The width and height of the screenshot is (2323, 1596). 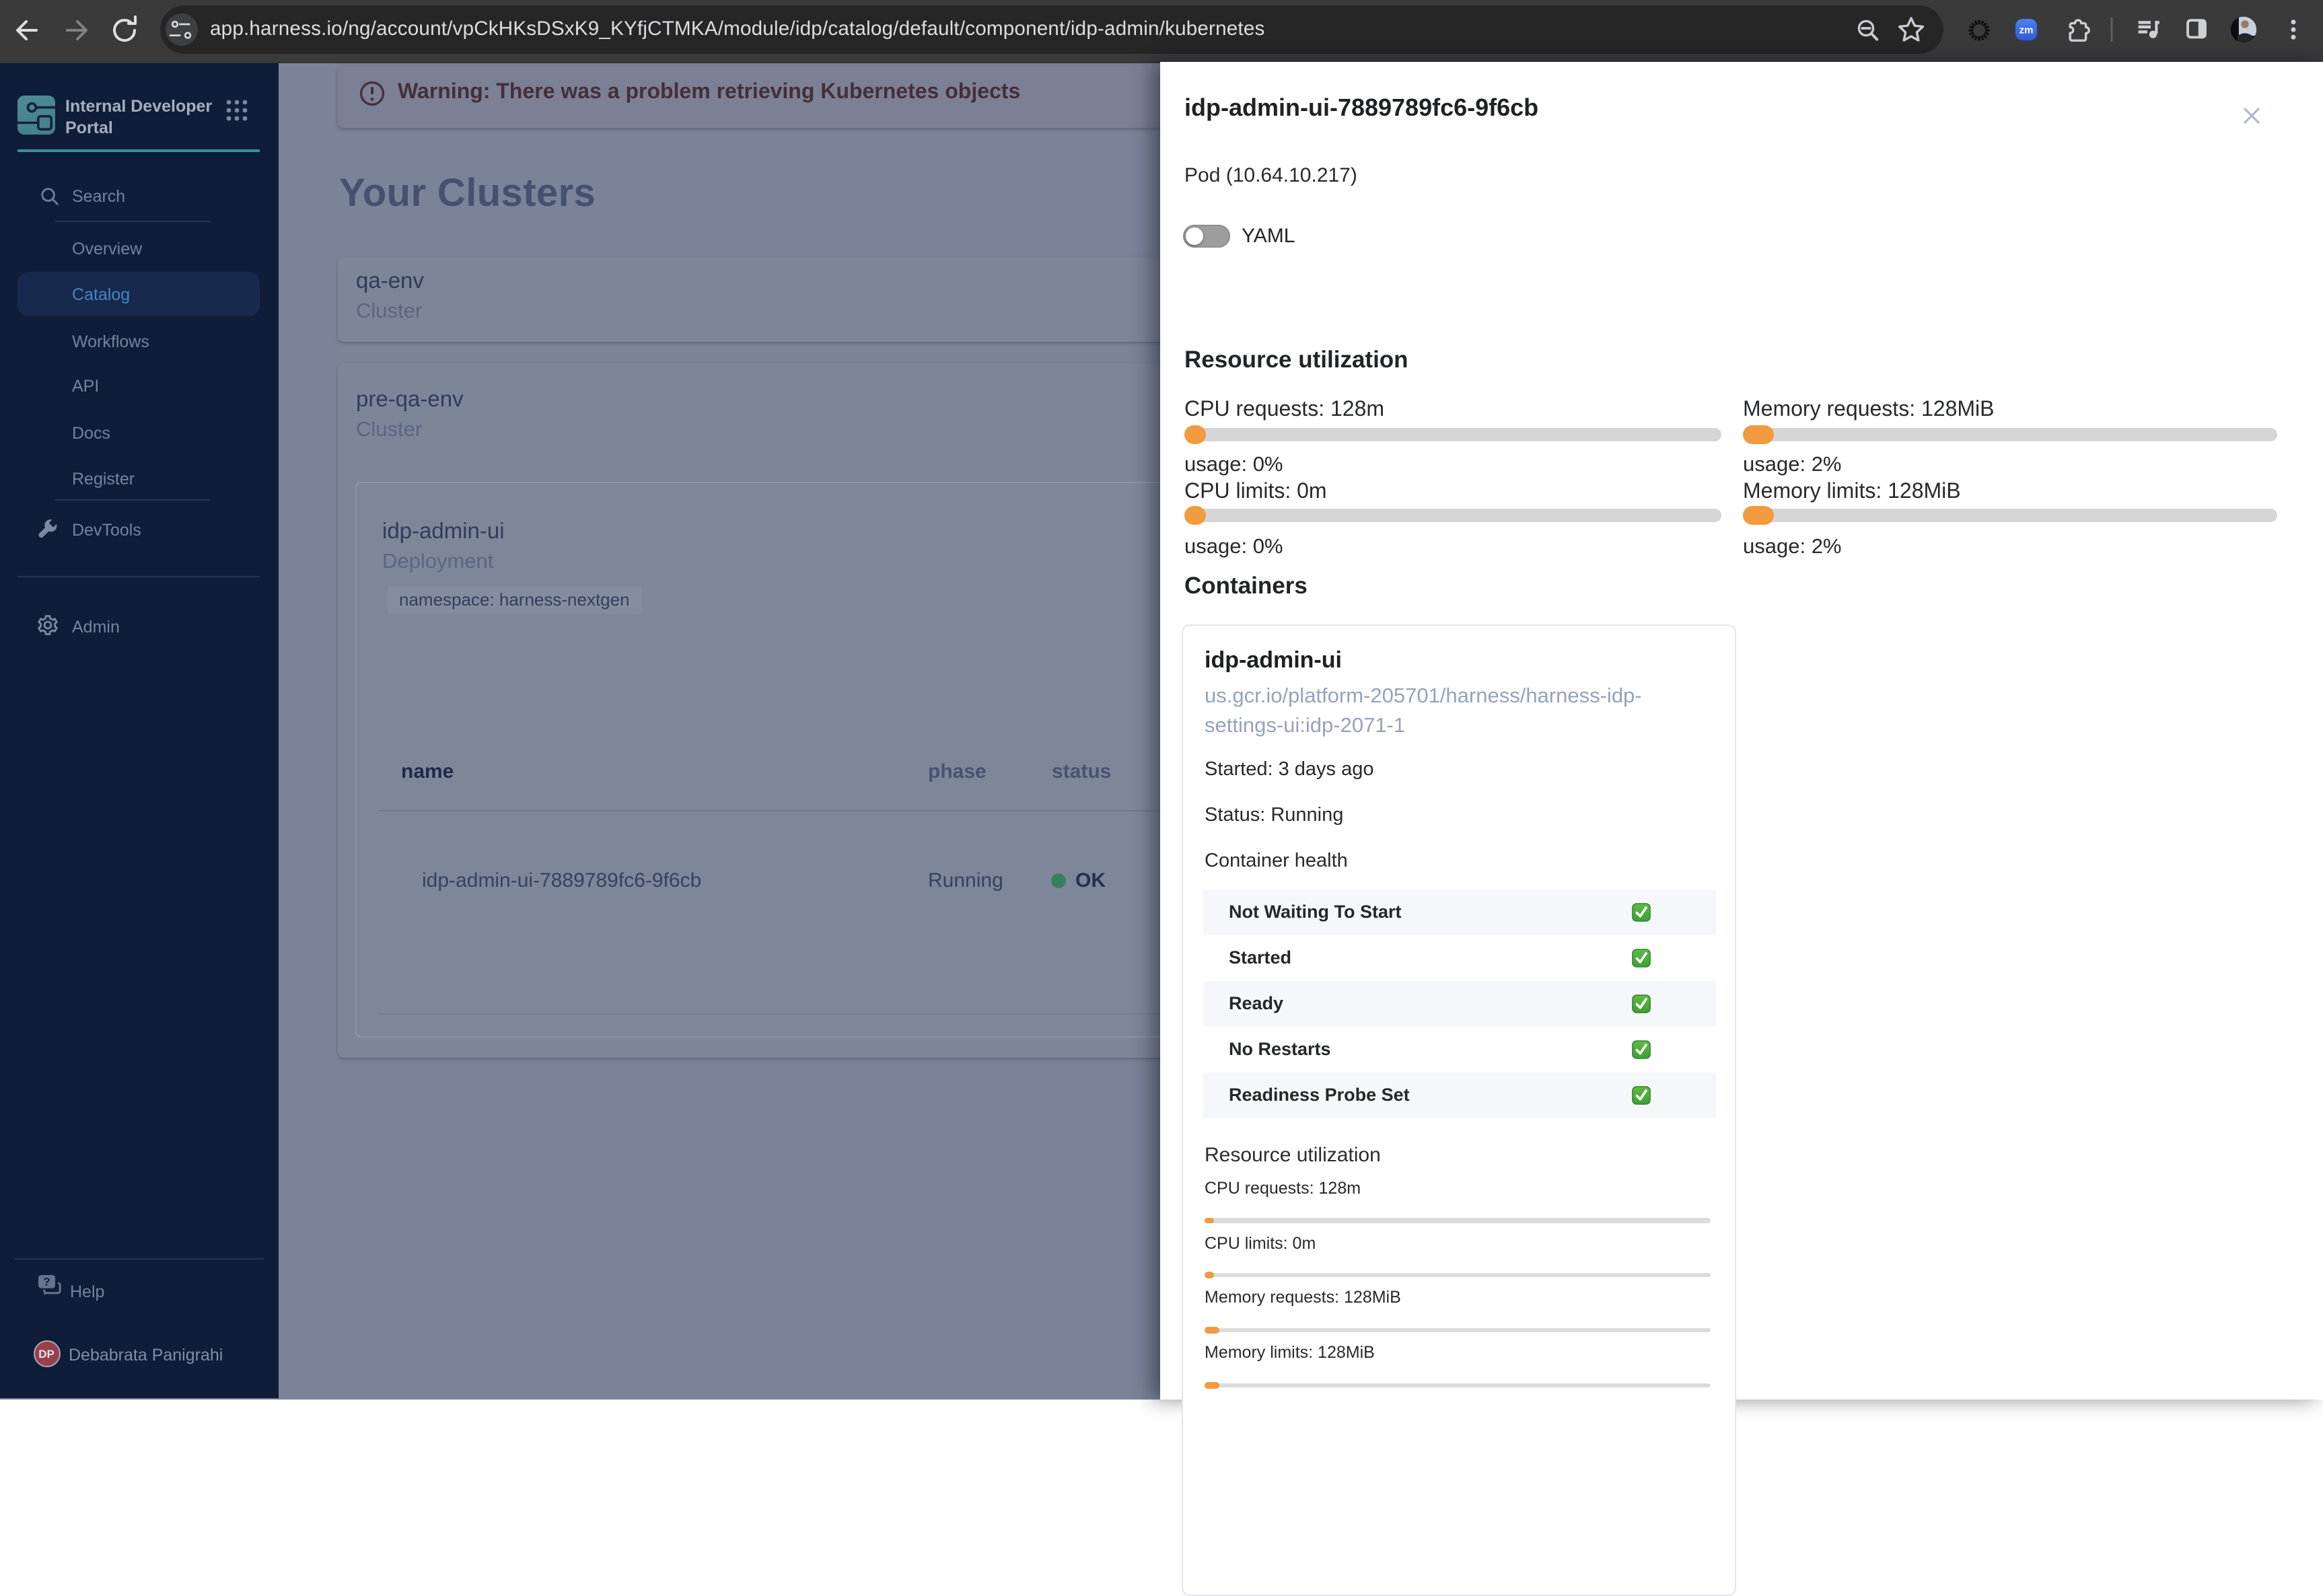 What do you see at coordinates (2026, 30) in the screenshot?
I see `svg-text: zm` at bounding box center [2026, 30].